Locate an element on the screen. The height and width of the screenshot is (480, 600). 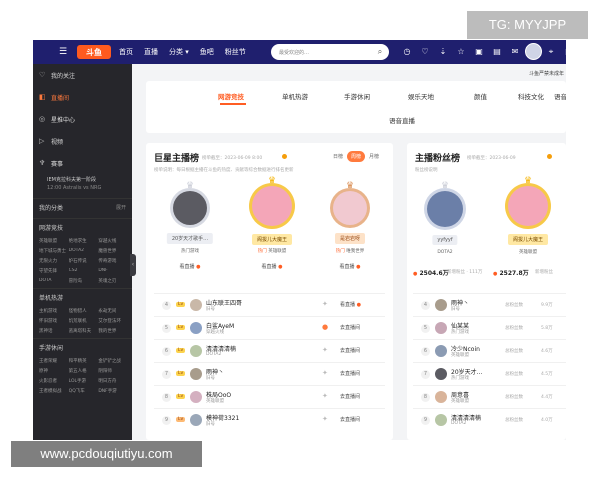
category-link: 艾尔登法环 is located at coordinates (113, 321).